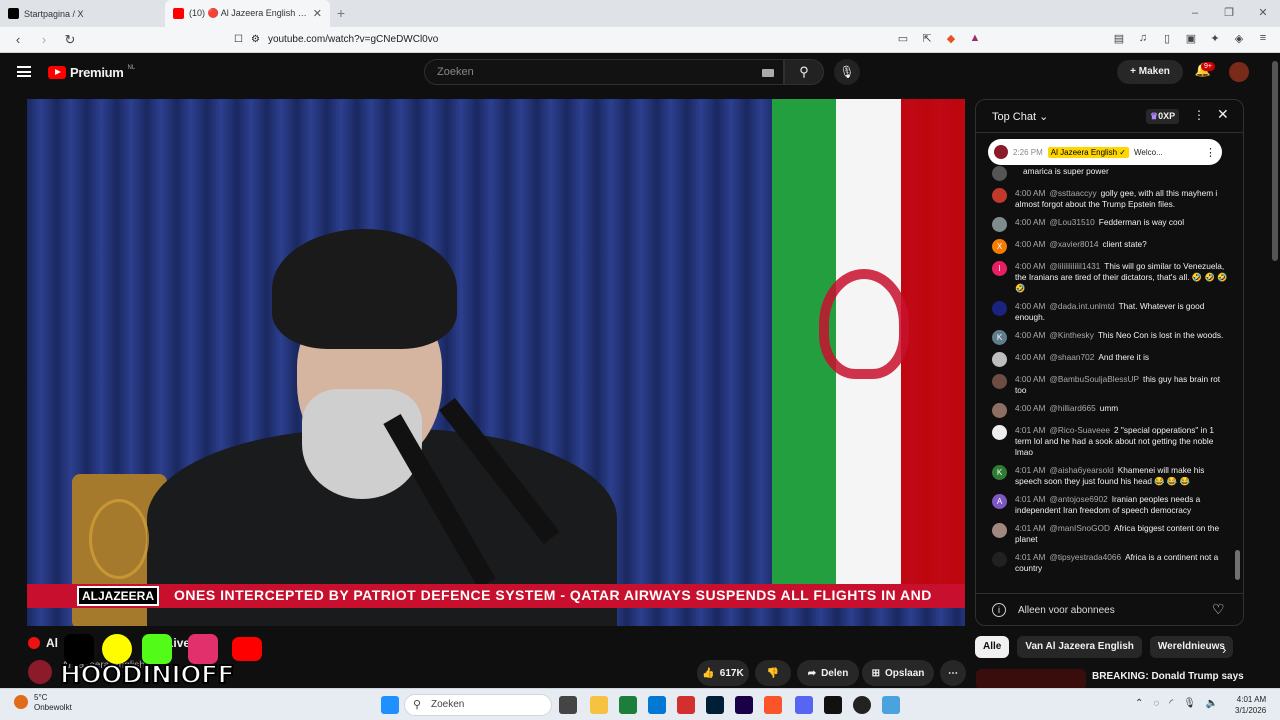  I want to click on message-author: @hilliard665, so click(1072, 408).